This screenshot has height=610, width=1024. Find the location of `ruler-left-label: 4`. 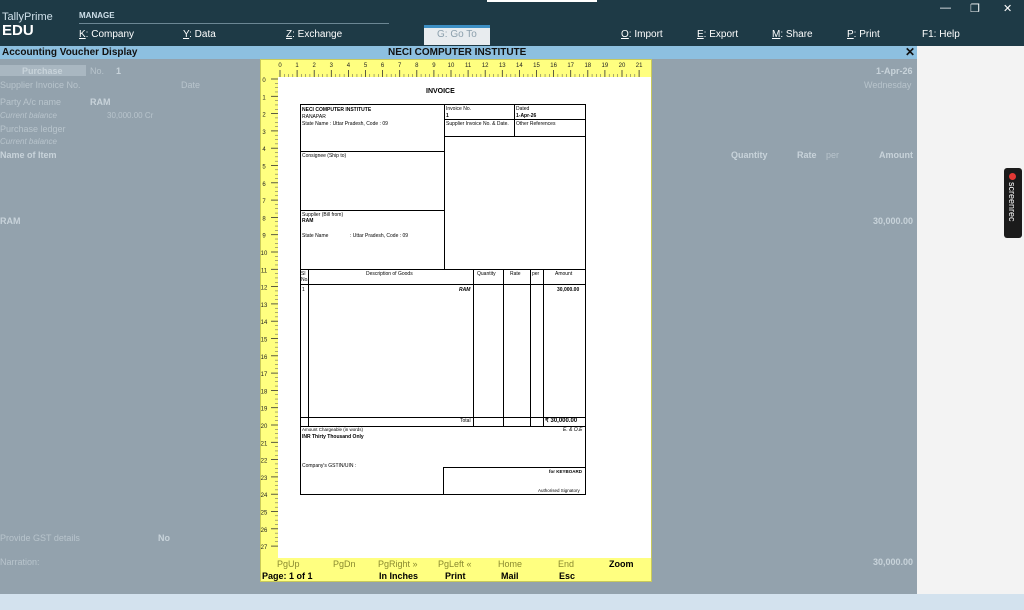

ruler-left-label: 4 is located at coordinates (264, 150).